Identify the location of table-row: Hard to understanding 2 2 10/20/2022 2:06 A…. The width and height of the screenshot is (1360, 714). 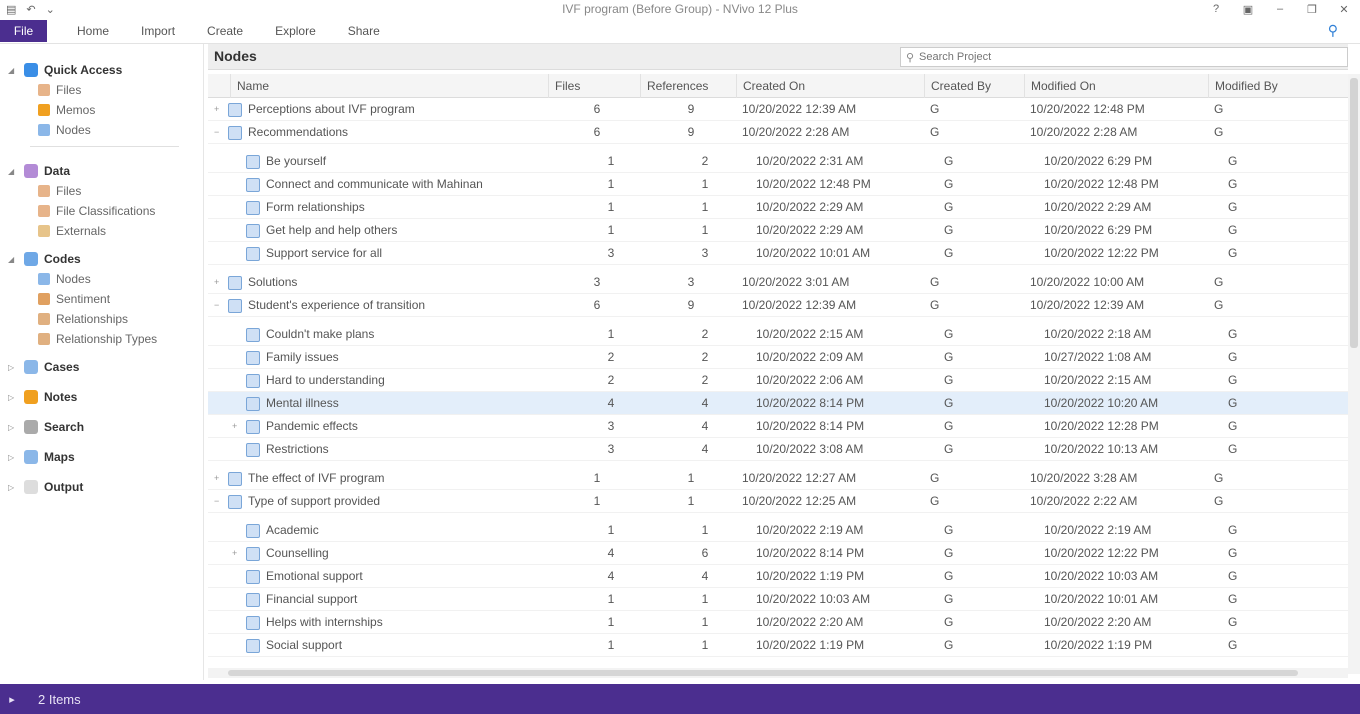
(778, 380).